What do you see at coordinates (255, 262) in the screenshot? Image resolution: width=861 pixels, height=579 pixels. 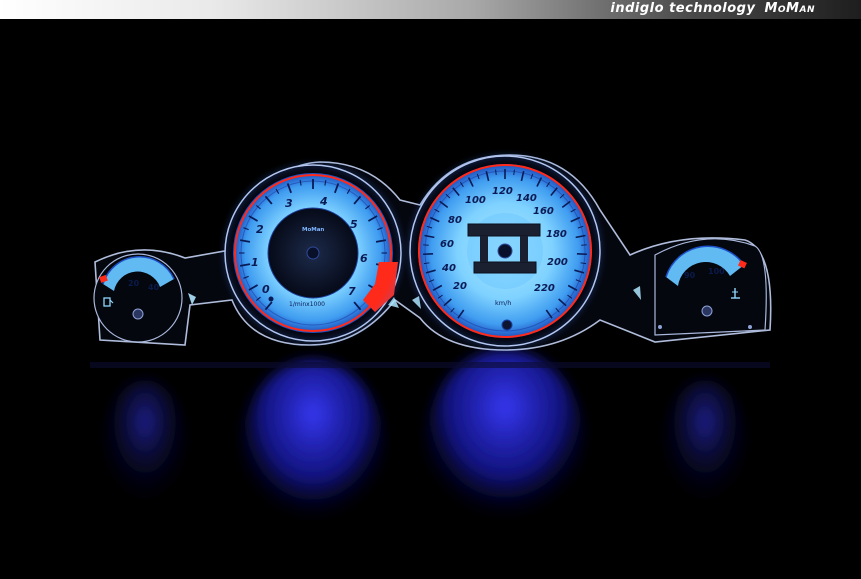 I see `tach-number-1: 1` at bounding box center [255, 262].